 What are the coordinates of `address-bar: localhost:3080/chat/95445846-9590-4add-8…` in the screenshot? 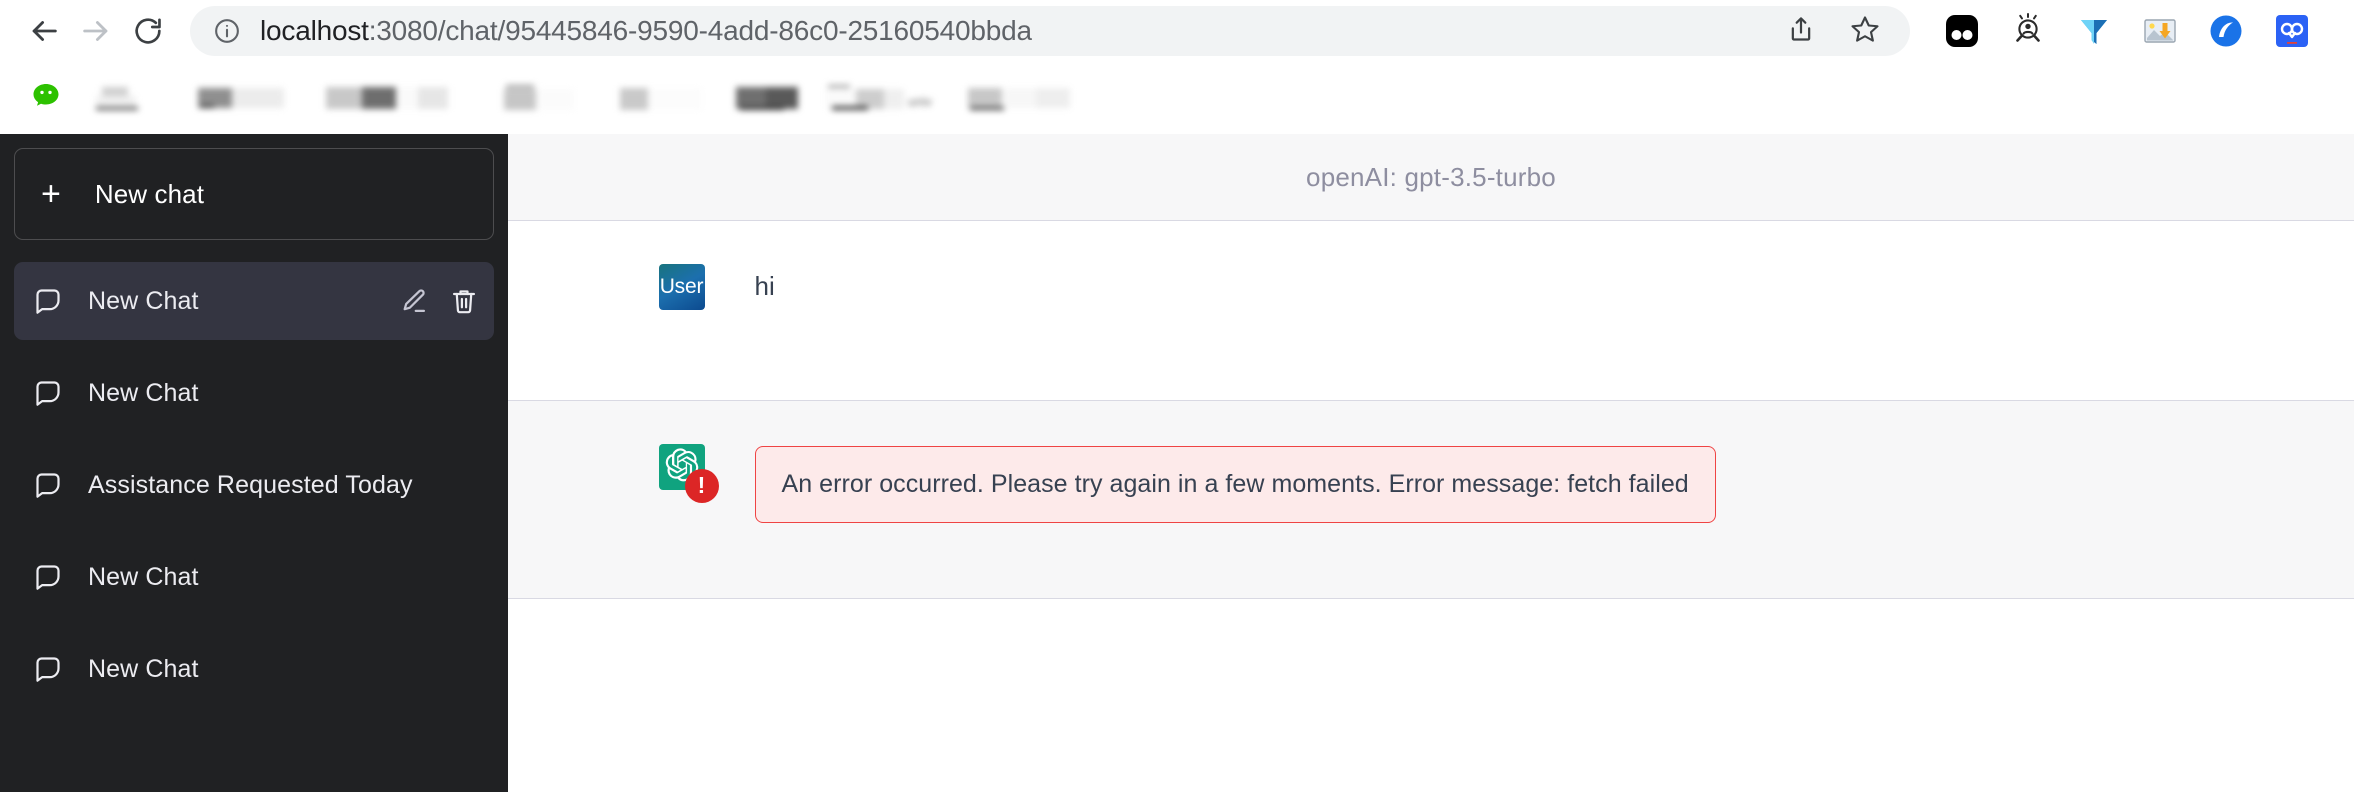 It's located at (1050, 31).